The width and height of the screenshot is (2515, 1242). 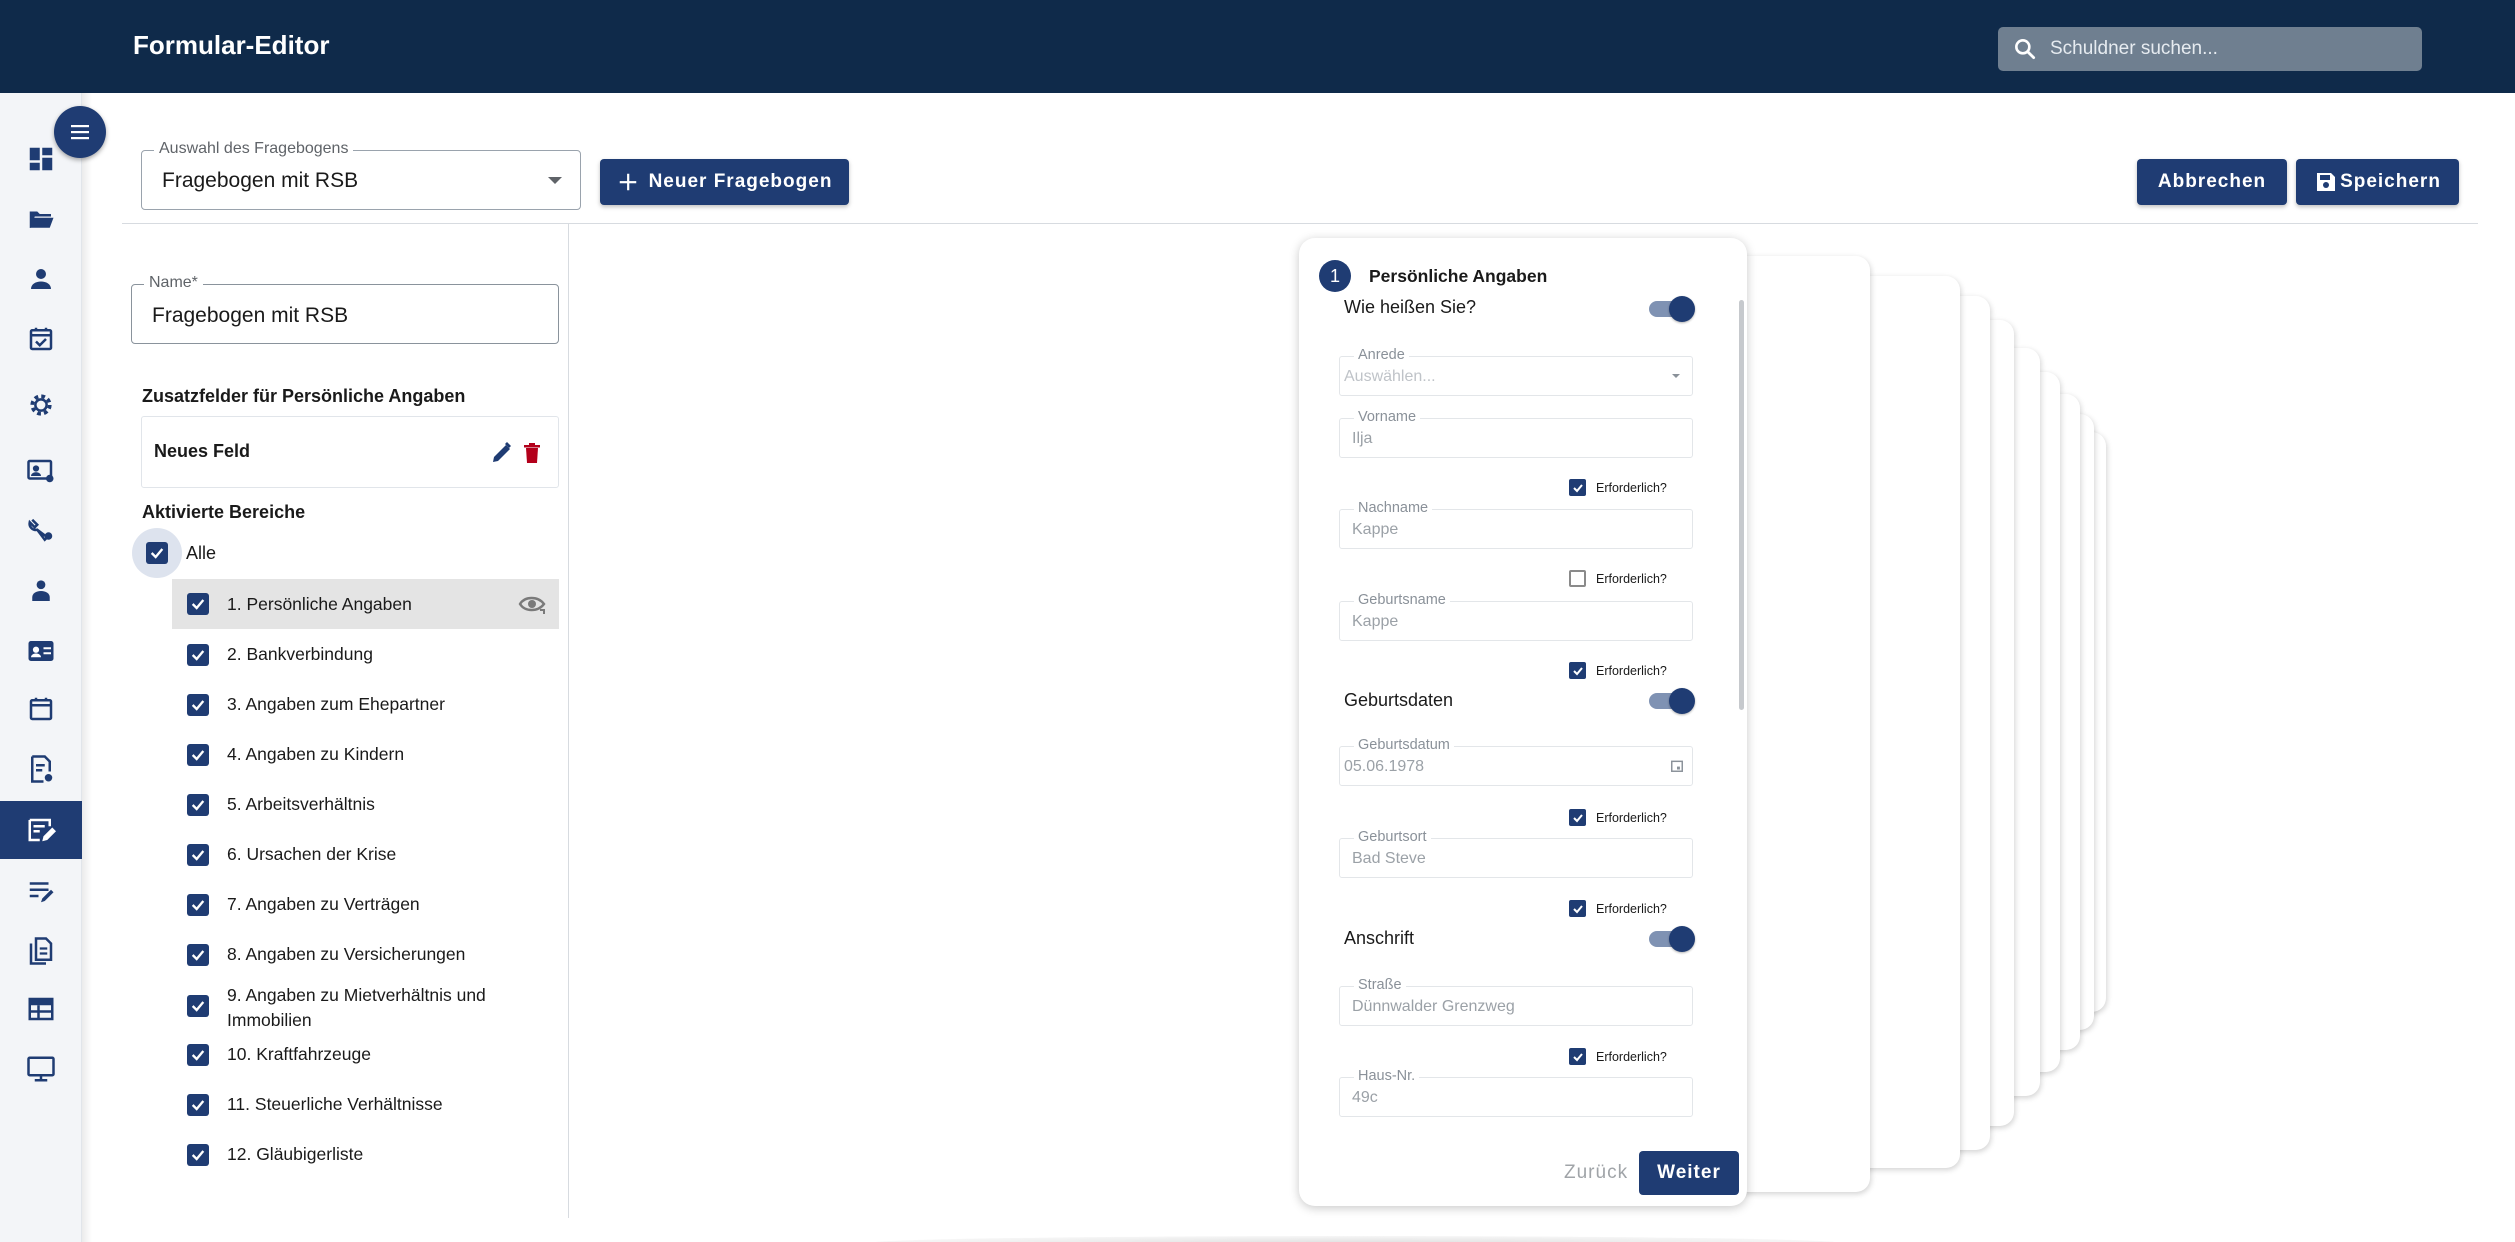 I want to click on nav-document-settings, so click(x=41, y=769).